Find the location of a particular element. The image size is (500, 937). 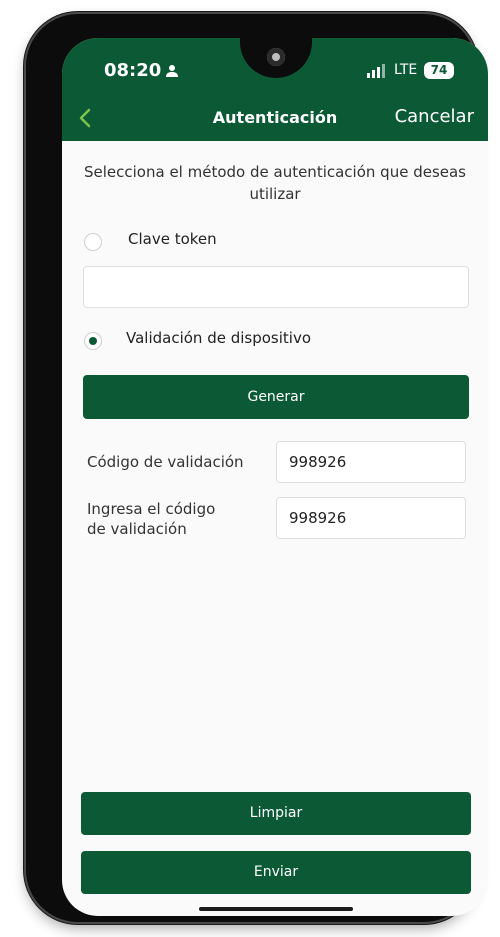

radio-selected-dot is located at coordinates (93, 341).